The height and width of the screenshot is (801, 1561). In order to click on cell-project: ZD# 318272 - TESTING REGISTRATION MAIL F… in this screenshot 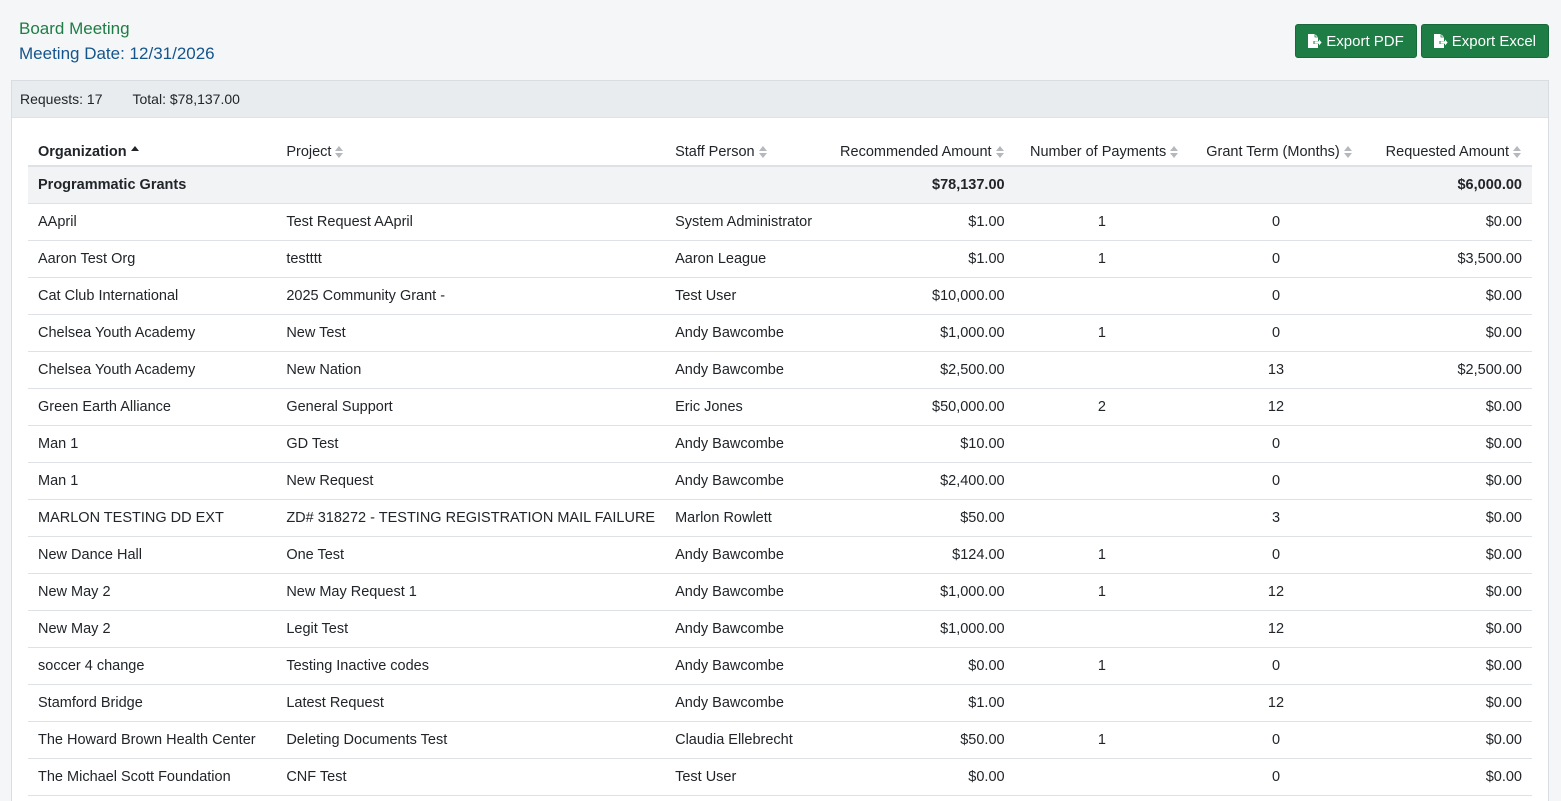, I will do `click(471, 518)`.